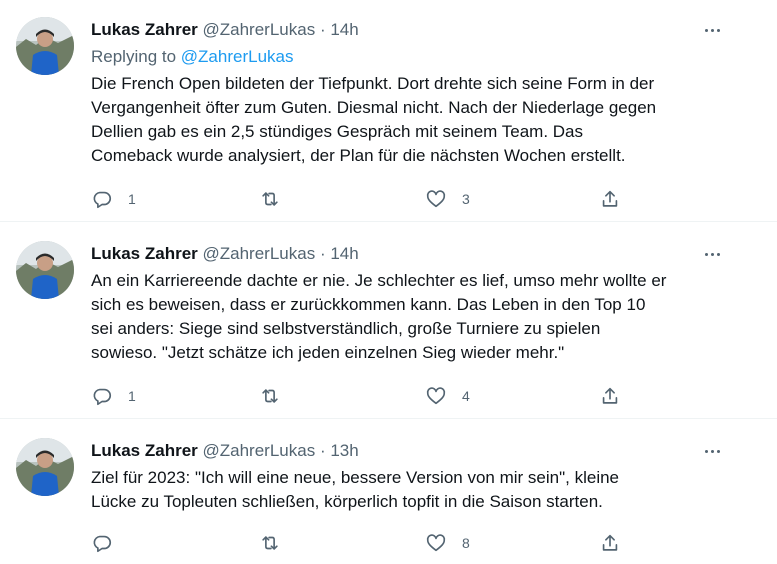 The width and height of the screenshot is (777, 564). Describe the element at coordinates (356, 200) in the screenshot. I see `tweet-actions: 1 3` at that location.